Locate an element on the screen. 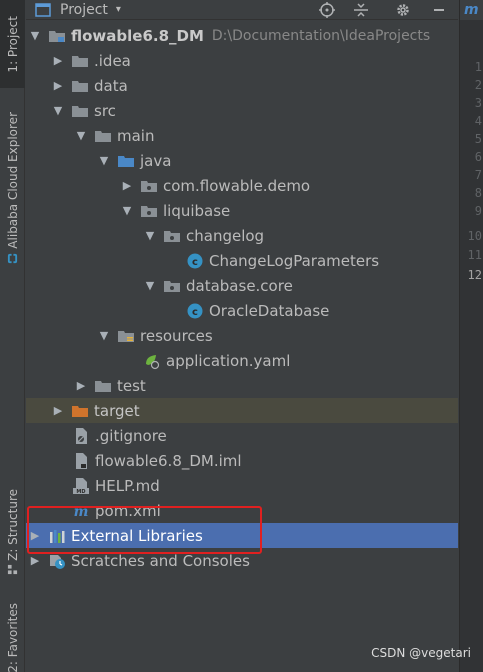  line-number: 11 is located at coordinates (474, 255).